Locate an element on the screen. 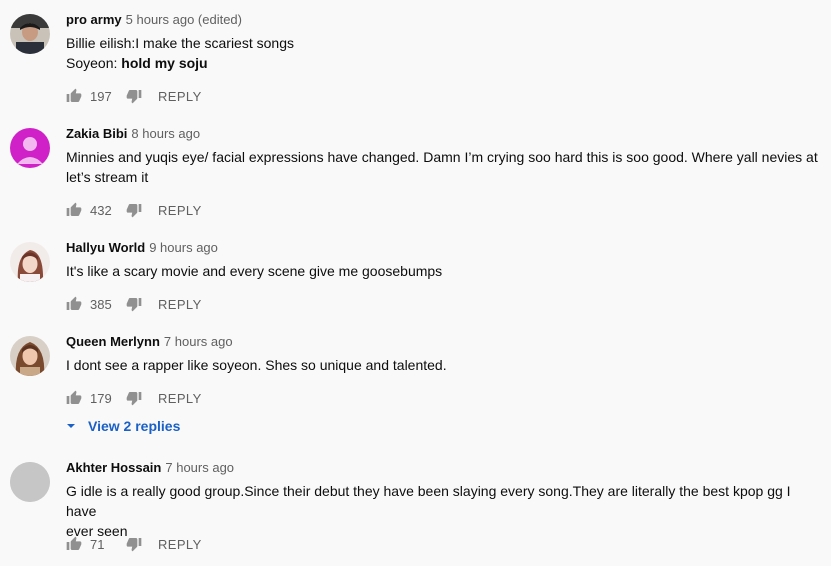 The image size is (831, 566). comment-actions: 179 REPLY is located at coordinates (134, 398).